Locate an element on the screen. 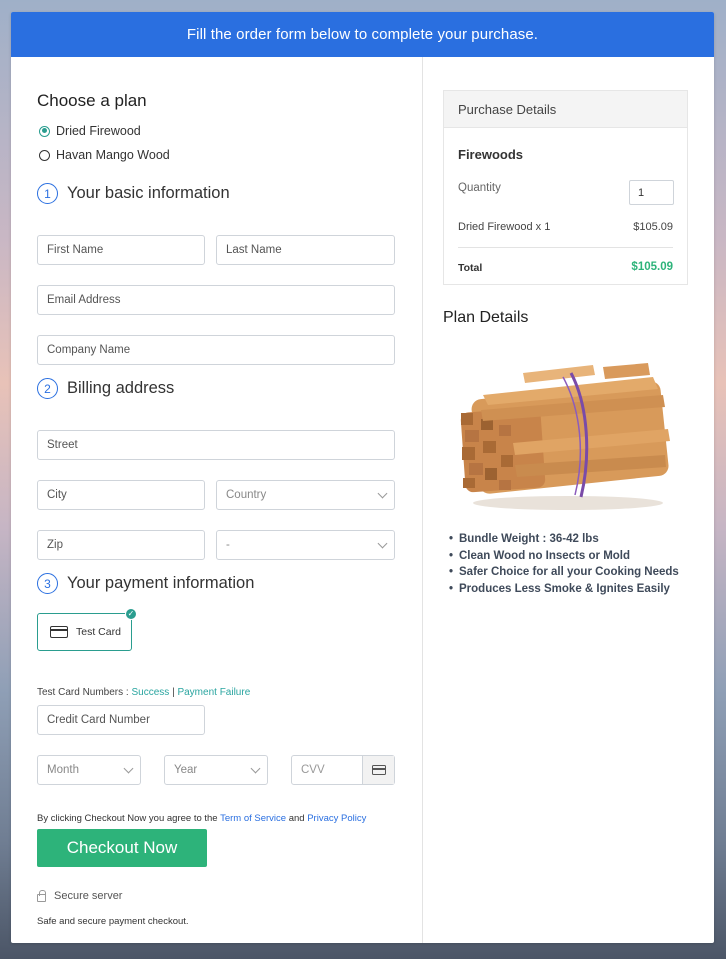 Image resolution: width=726 pixels, height=959 pixels. firewood-image is located at coordinates (565, 436).